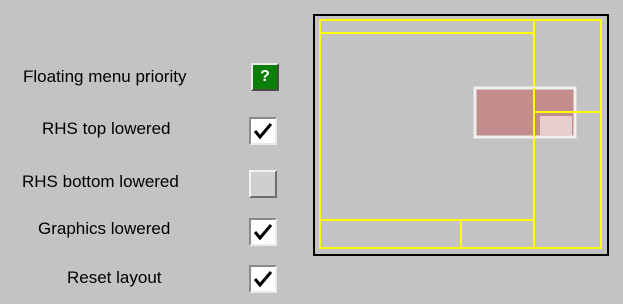 This screenshot has width=623, height=304. I want to click on rhs-bottom-lowered-checkbox, so click(263, 184).